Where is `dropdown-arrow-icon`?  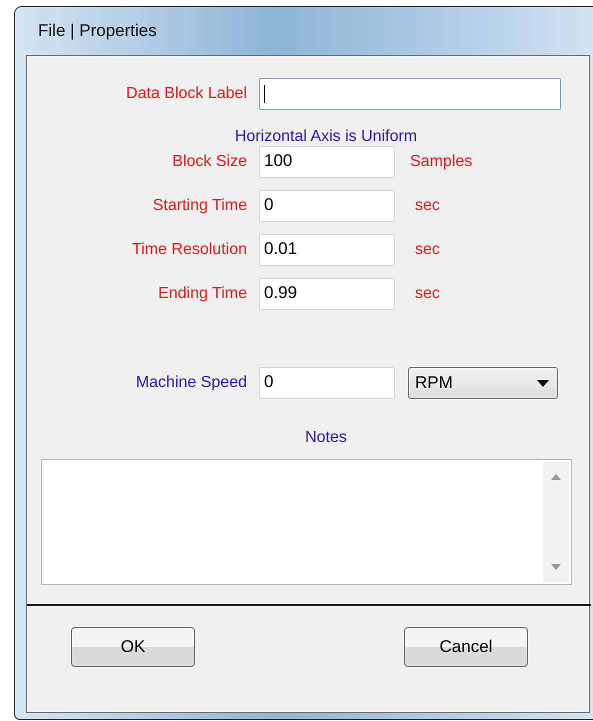
dropdown-arrow-icon is located at coordinates (543, 383).